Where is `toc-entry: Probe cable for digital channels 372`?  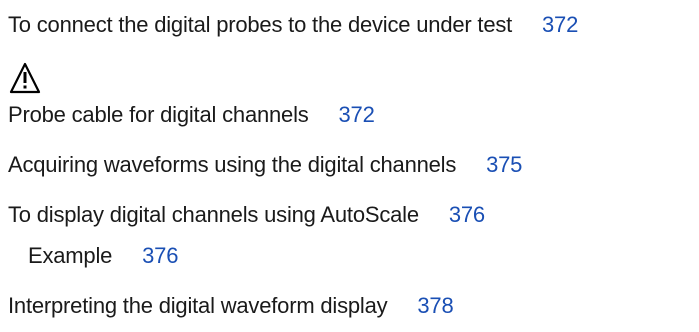 toc-entry: Probe cable for digital channels 372 is located at coordinates (191, 115).